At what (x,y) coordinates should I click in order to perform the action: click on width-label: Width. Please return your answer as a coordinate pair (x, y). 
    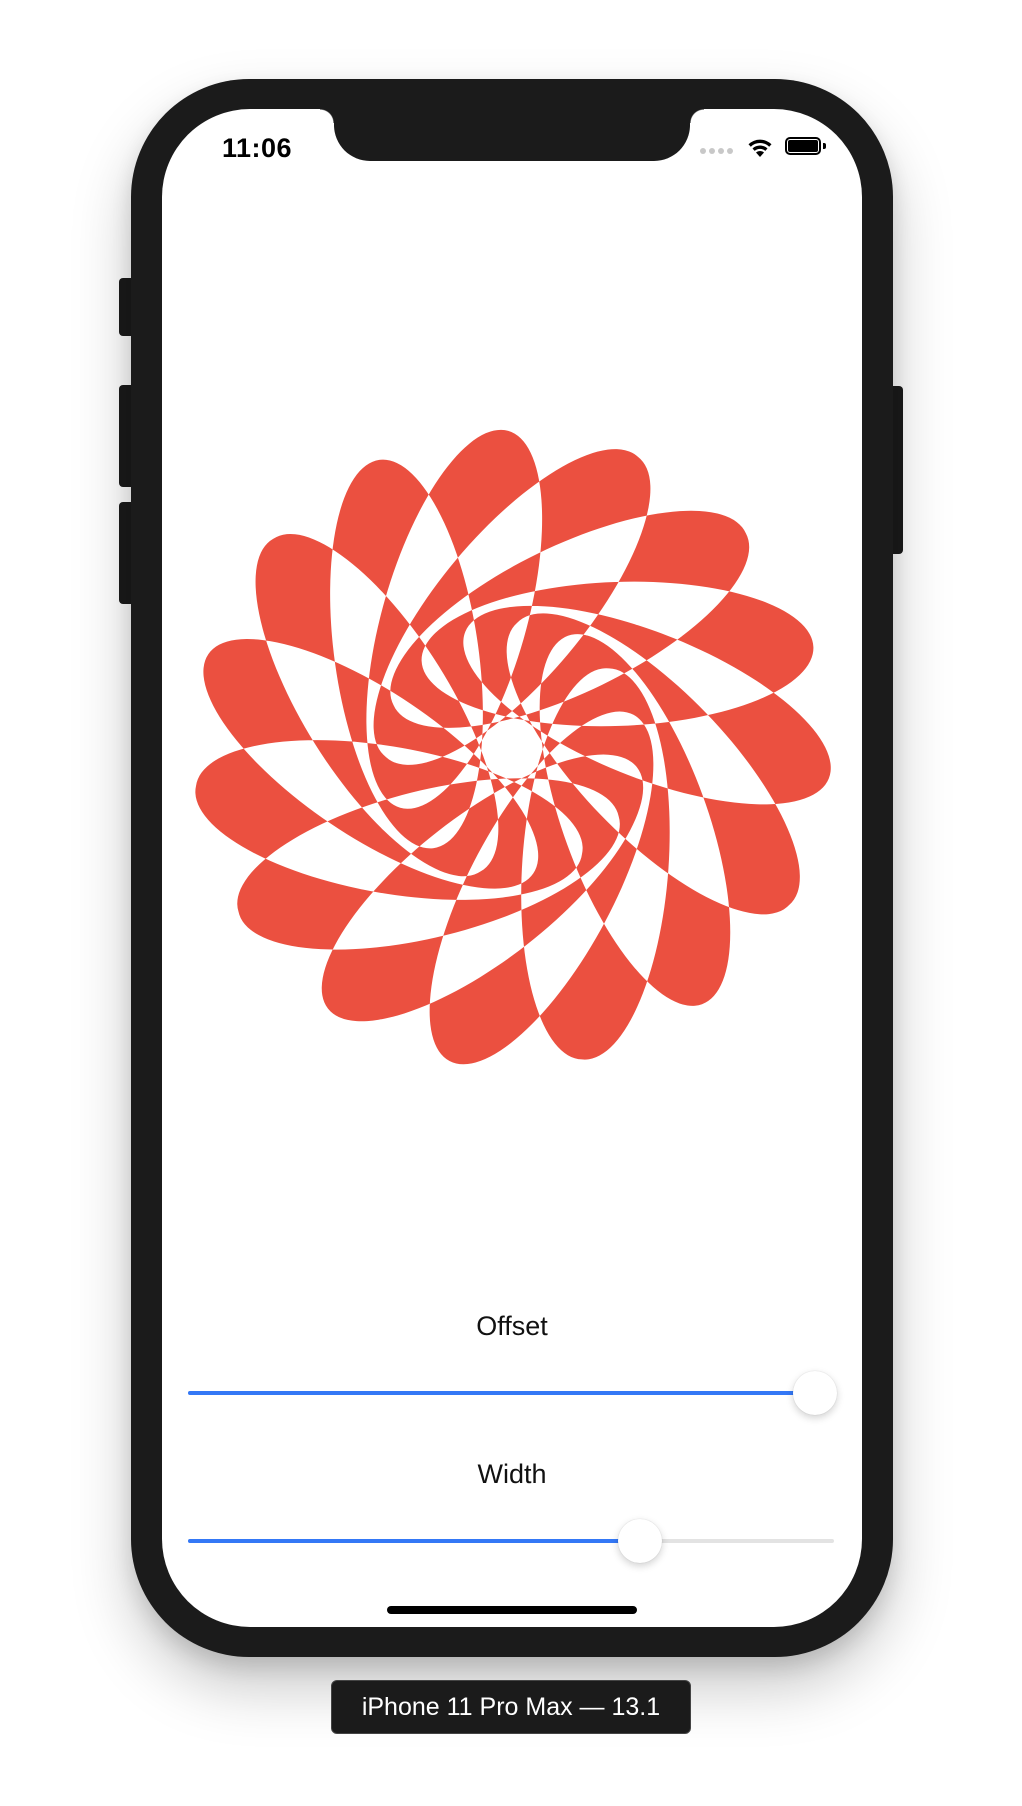
    Looking at the image, I should click on (512, 1474).